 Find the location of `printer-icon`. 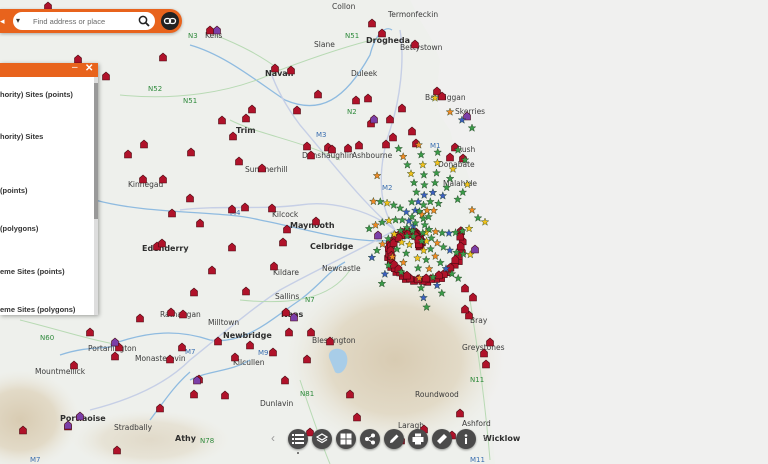

printer-icon is located at coordinates (418, 439).